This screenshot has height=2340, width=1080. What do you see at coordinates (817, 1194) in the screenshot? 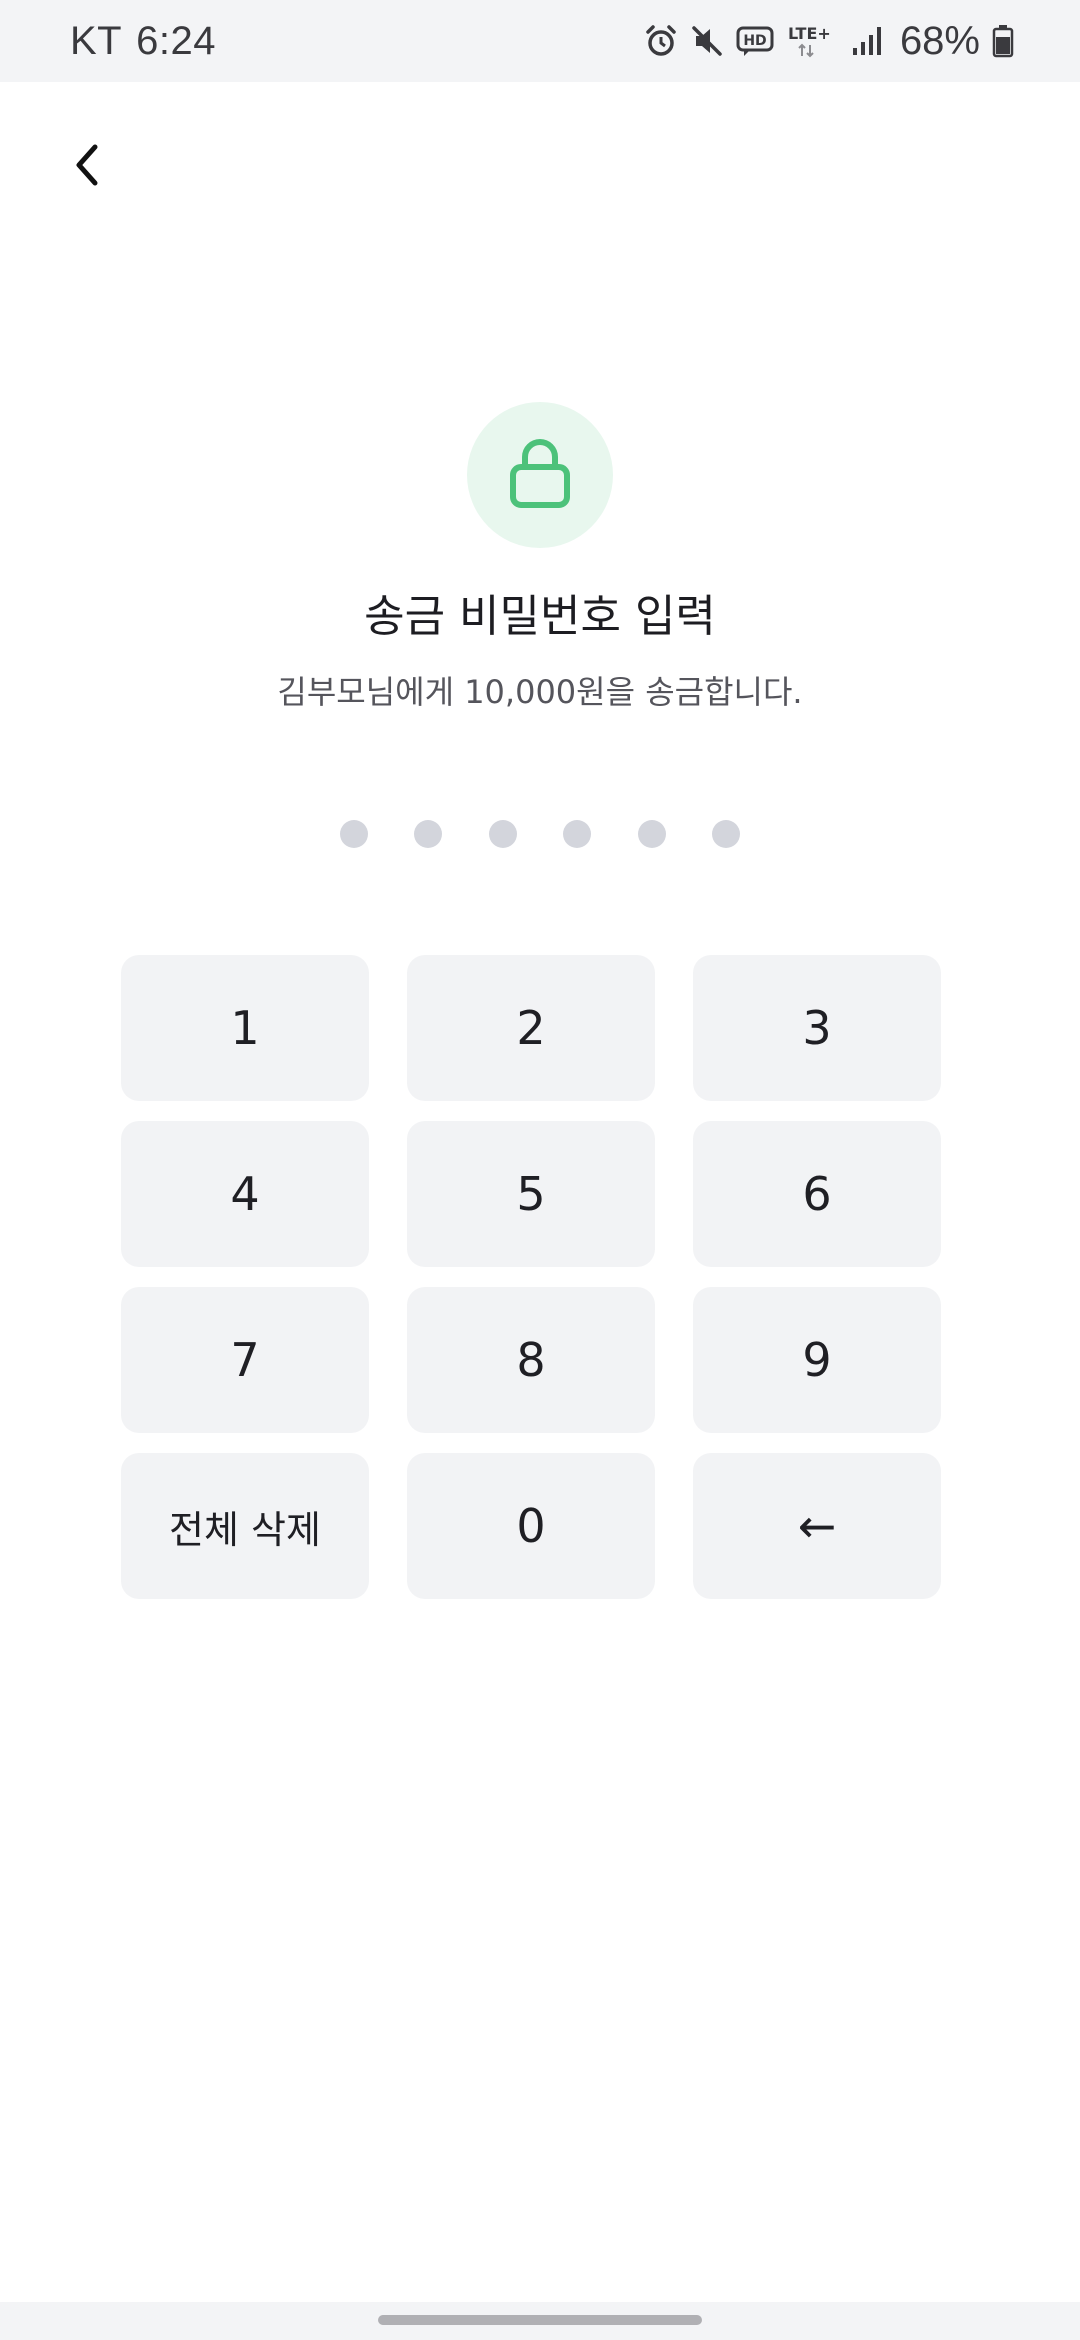
I see `key-6: 6` at bounding box center [817, 1194].